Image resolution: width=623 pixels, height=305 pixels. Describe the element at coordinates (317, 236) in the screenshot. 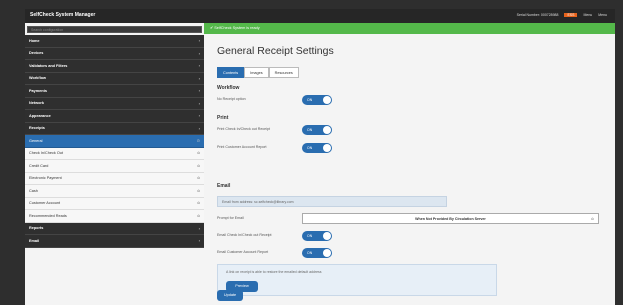

I see `email-checkin-toggle: ON` at that location.